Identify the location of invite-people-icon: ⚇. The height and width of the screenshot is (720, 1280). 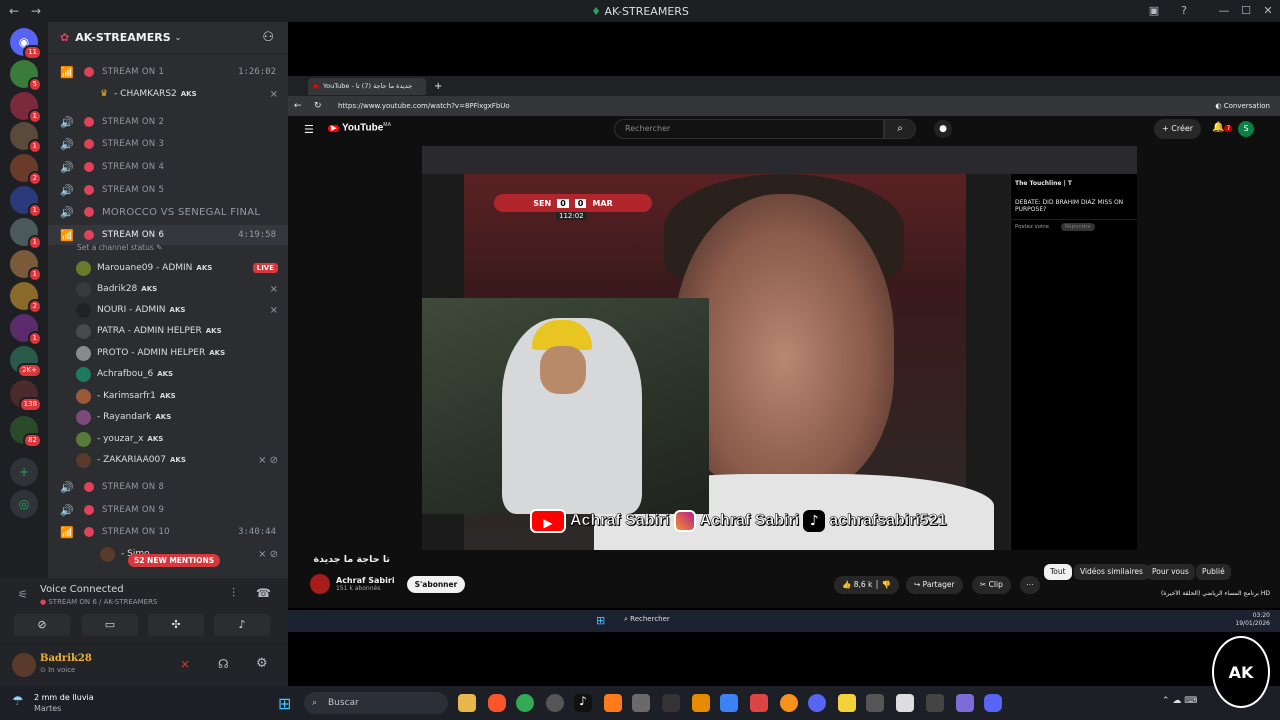
(268, 37).